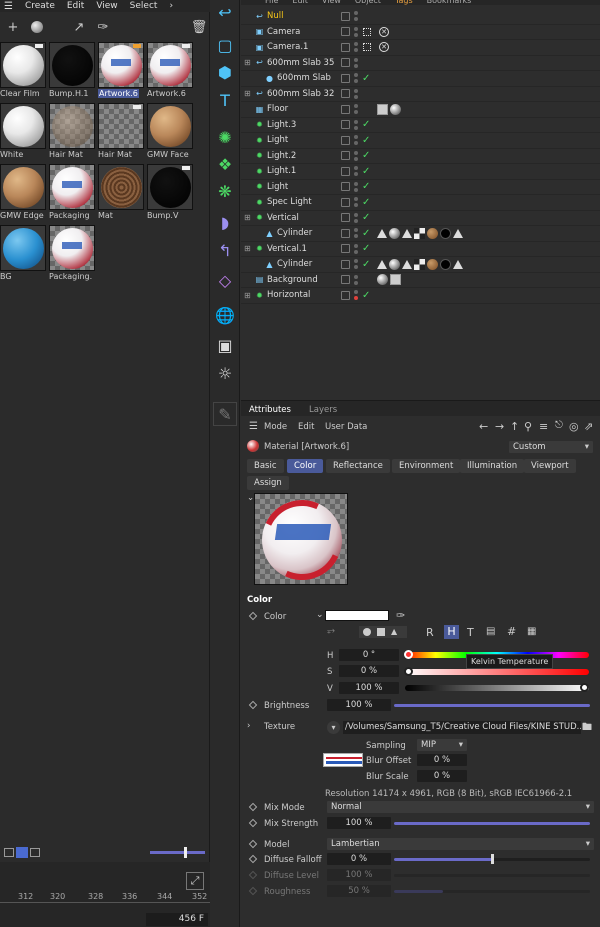 The image size is (600, 927). I want to click on mat-tag-icon, so click(382, 280).